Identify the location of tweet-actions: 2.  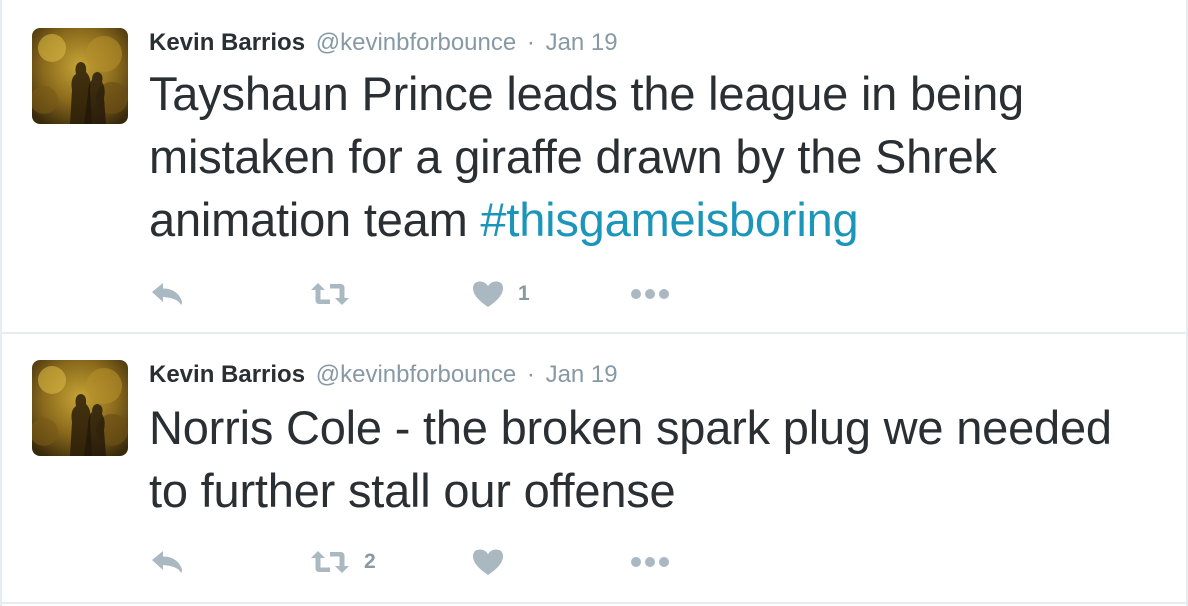
(430, 562).